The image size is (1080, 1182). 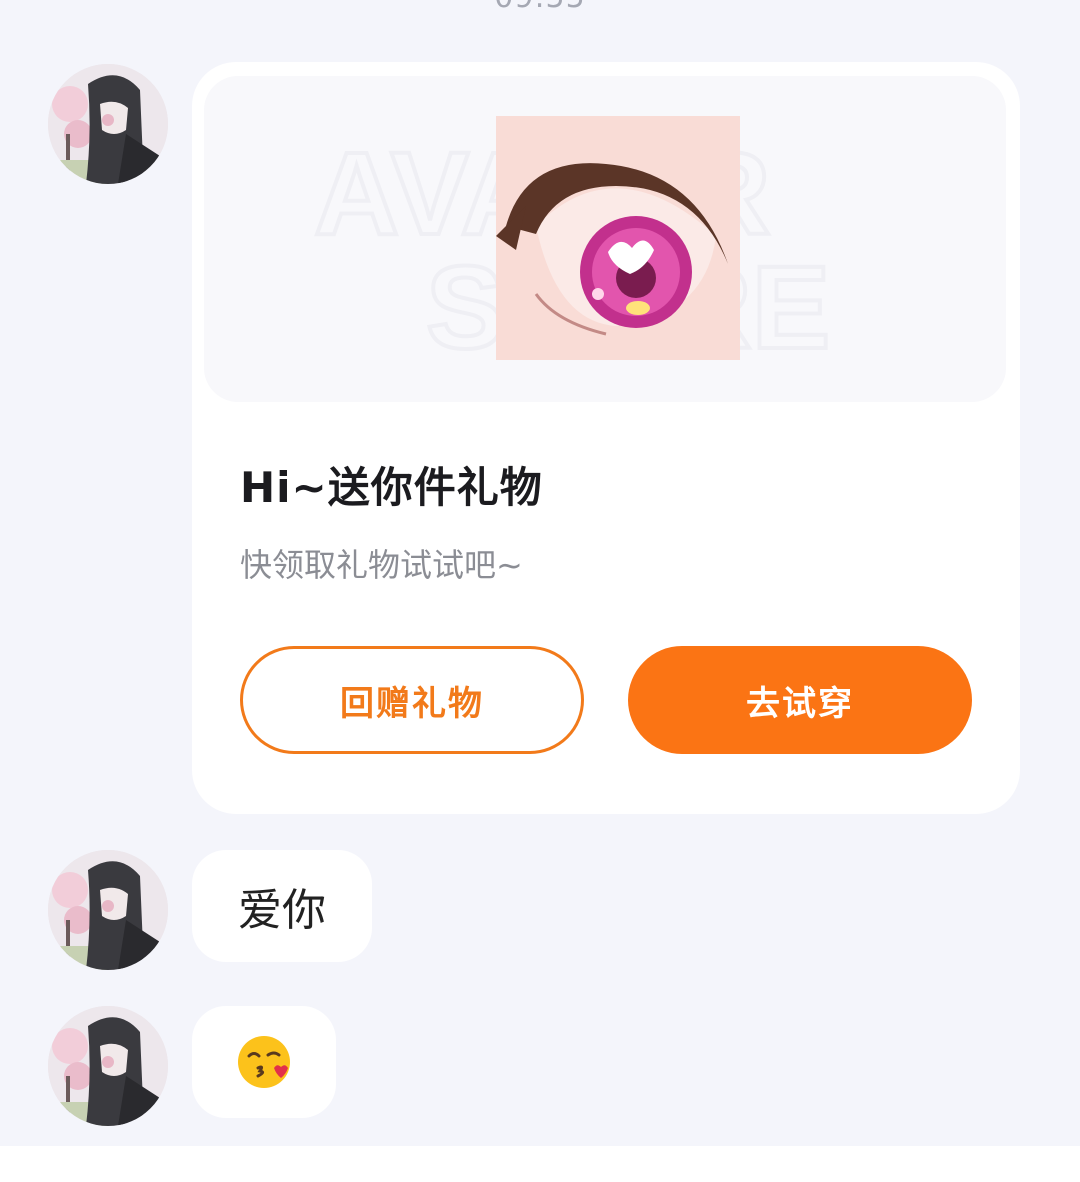 I want to click on kissing-face-with-heart-icon, so click(x=264, y=1062).